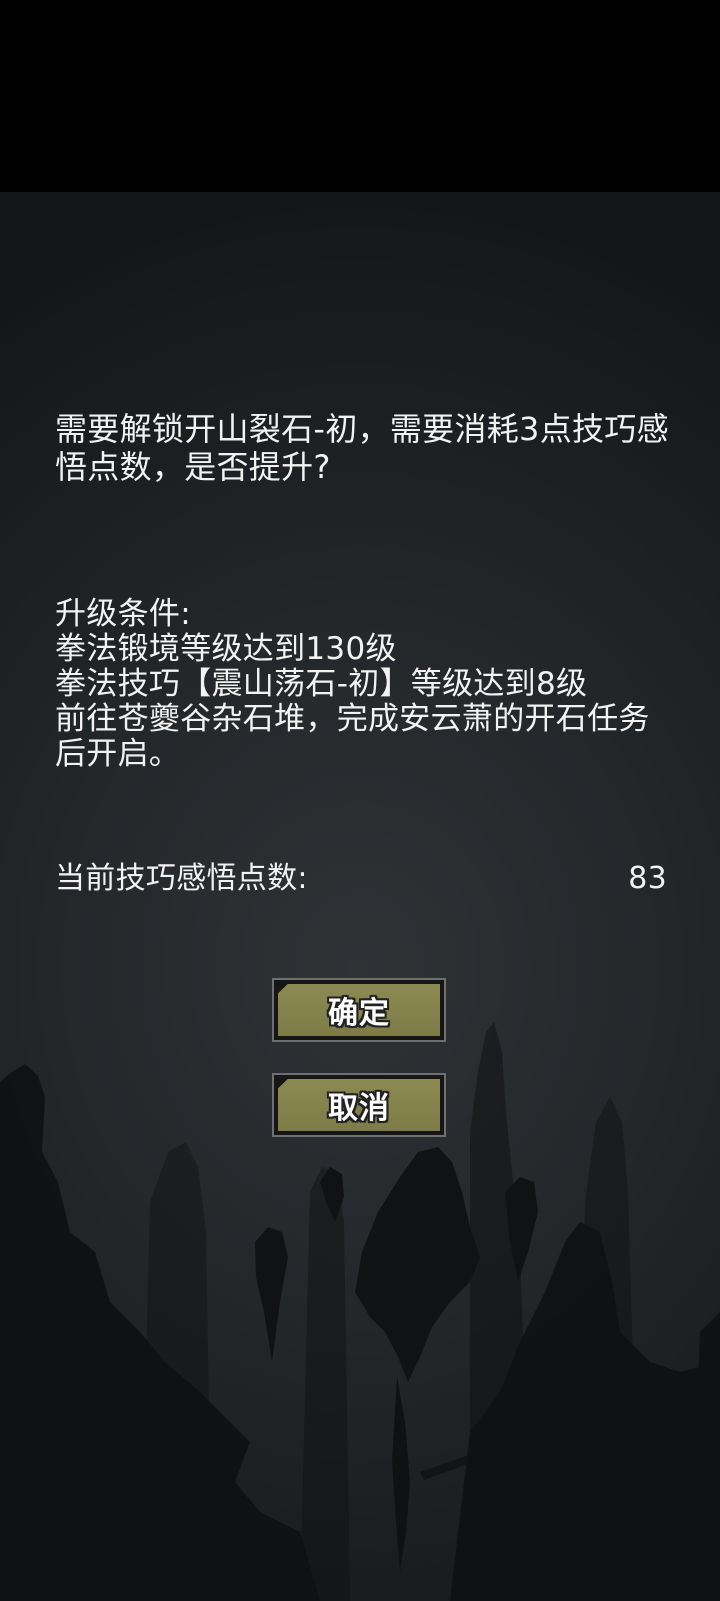 The image size is (720, 1601). What do you see at coordinates (647, 878) in the screenshot?
I see `skill-points-value: 83` at bounding box center [647, 878].